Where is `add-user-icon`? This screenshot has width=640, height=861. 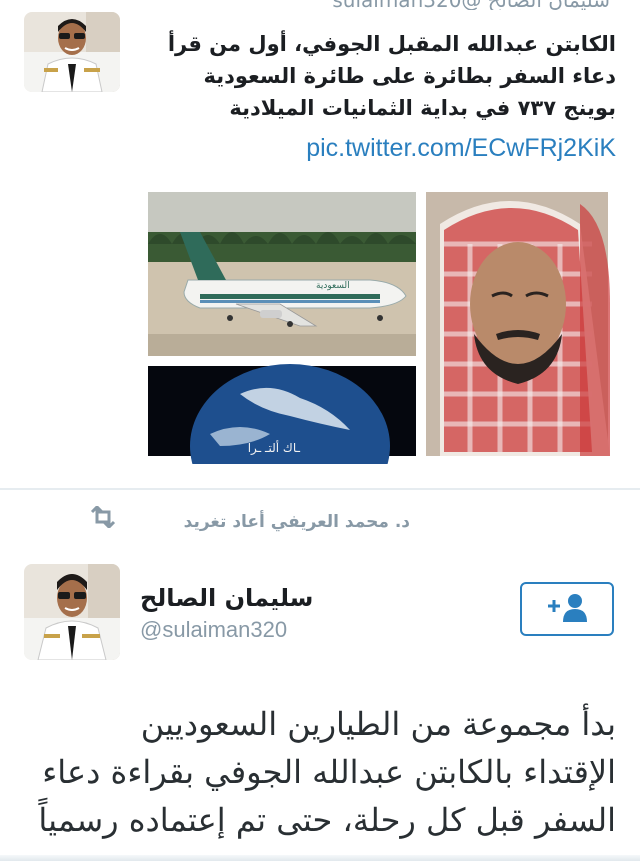
add-user-icon is located at coordinates (567, 609).